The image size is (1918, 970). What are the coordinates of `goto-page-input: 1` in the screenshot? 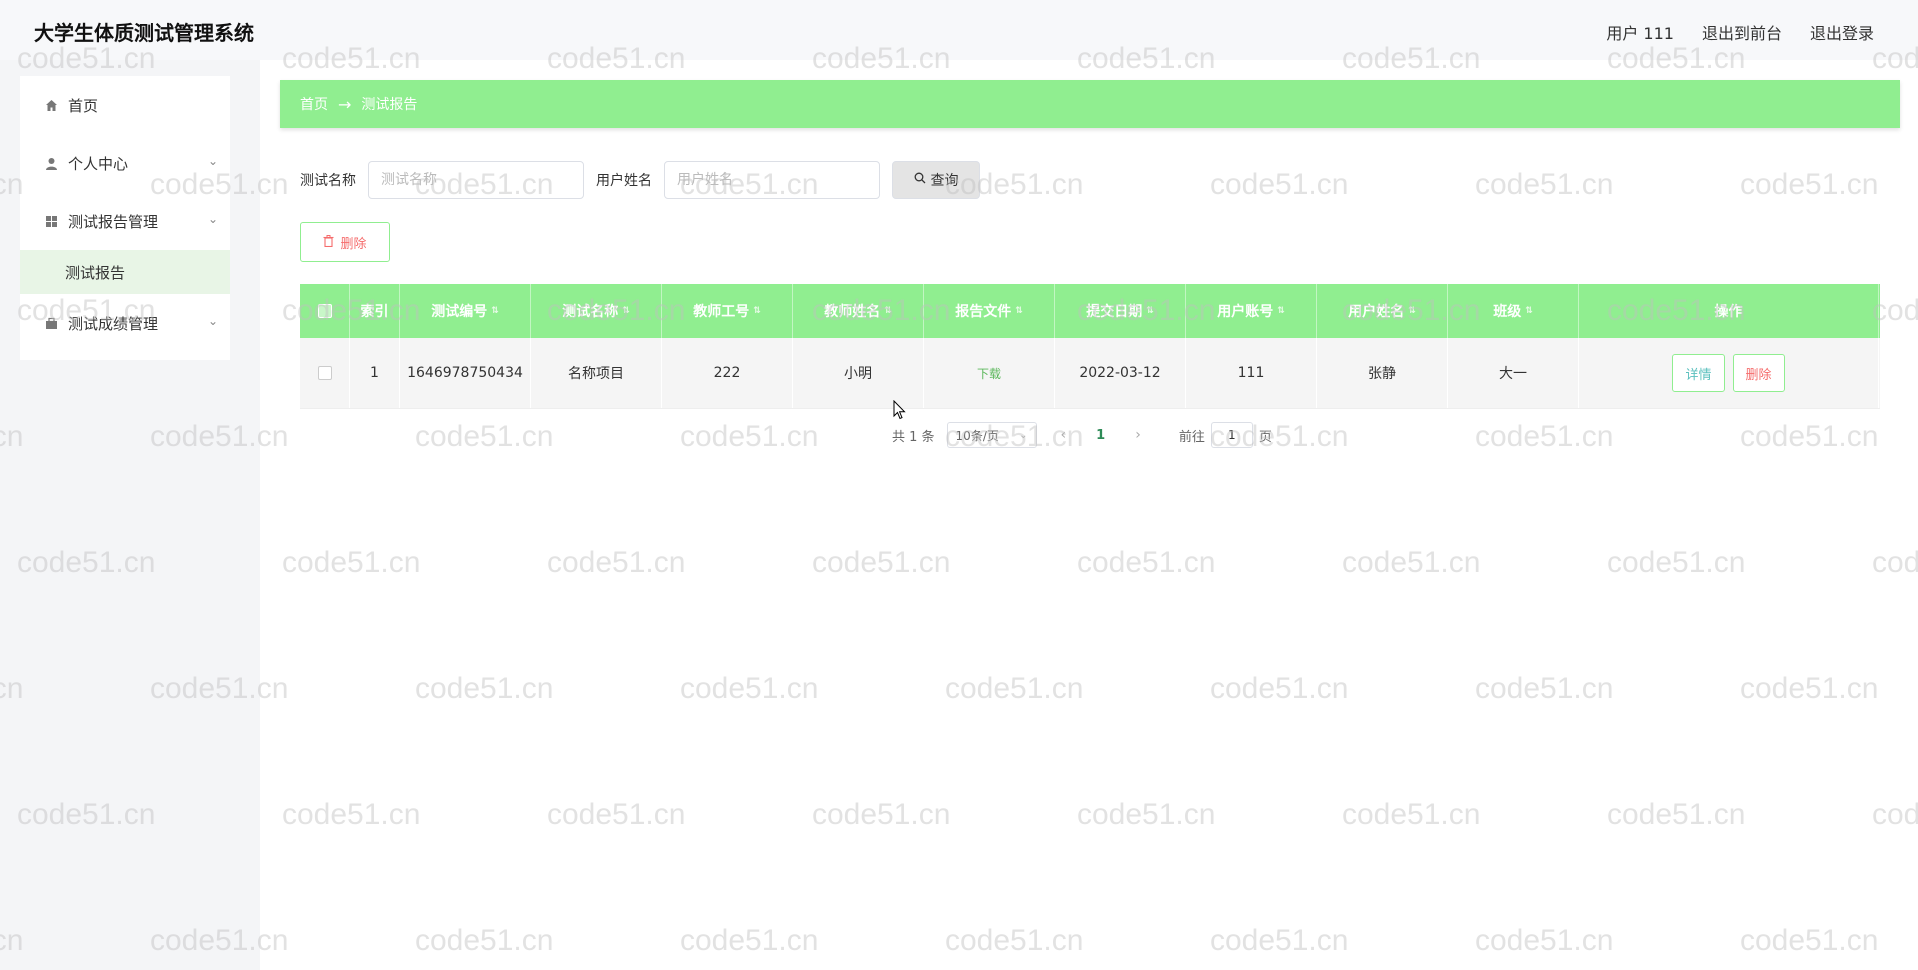 It's located at (1231, 435).